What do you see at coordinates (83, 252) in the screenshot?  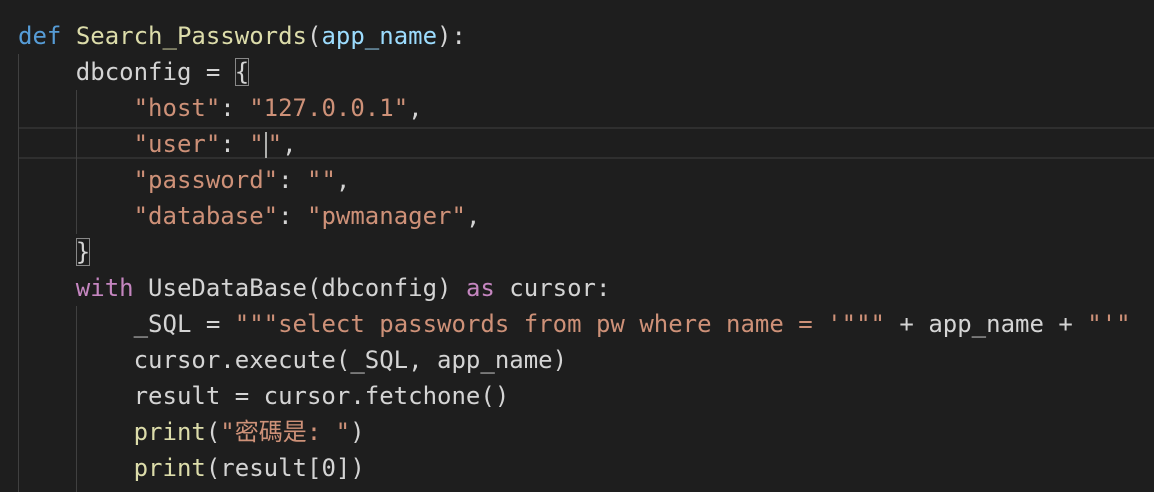 I see `brace-close-matched: }` at bounding box center [83, 252].